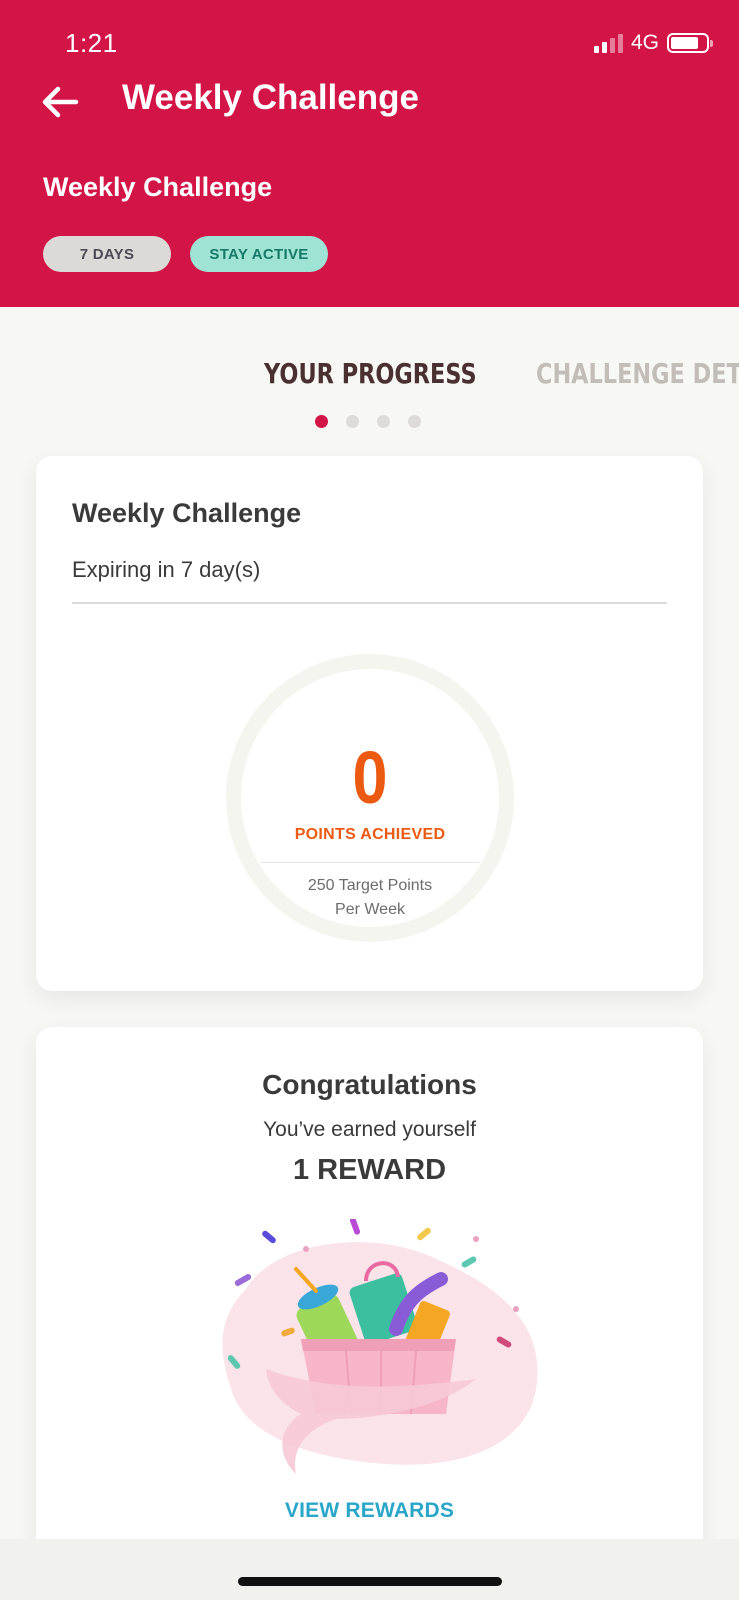 This screenshot has width=739, height=1600. Describe the element at coordinates (370, 834) in the screenshot. I see `points-label: POINTS ACHIEVED` at that location.